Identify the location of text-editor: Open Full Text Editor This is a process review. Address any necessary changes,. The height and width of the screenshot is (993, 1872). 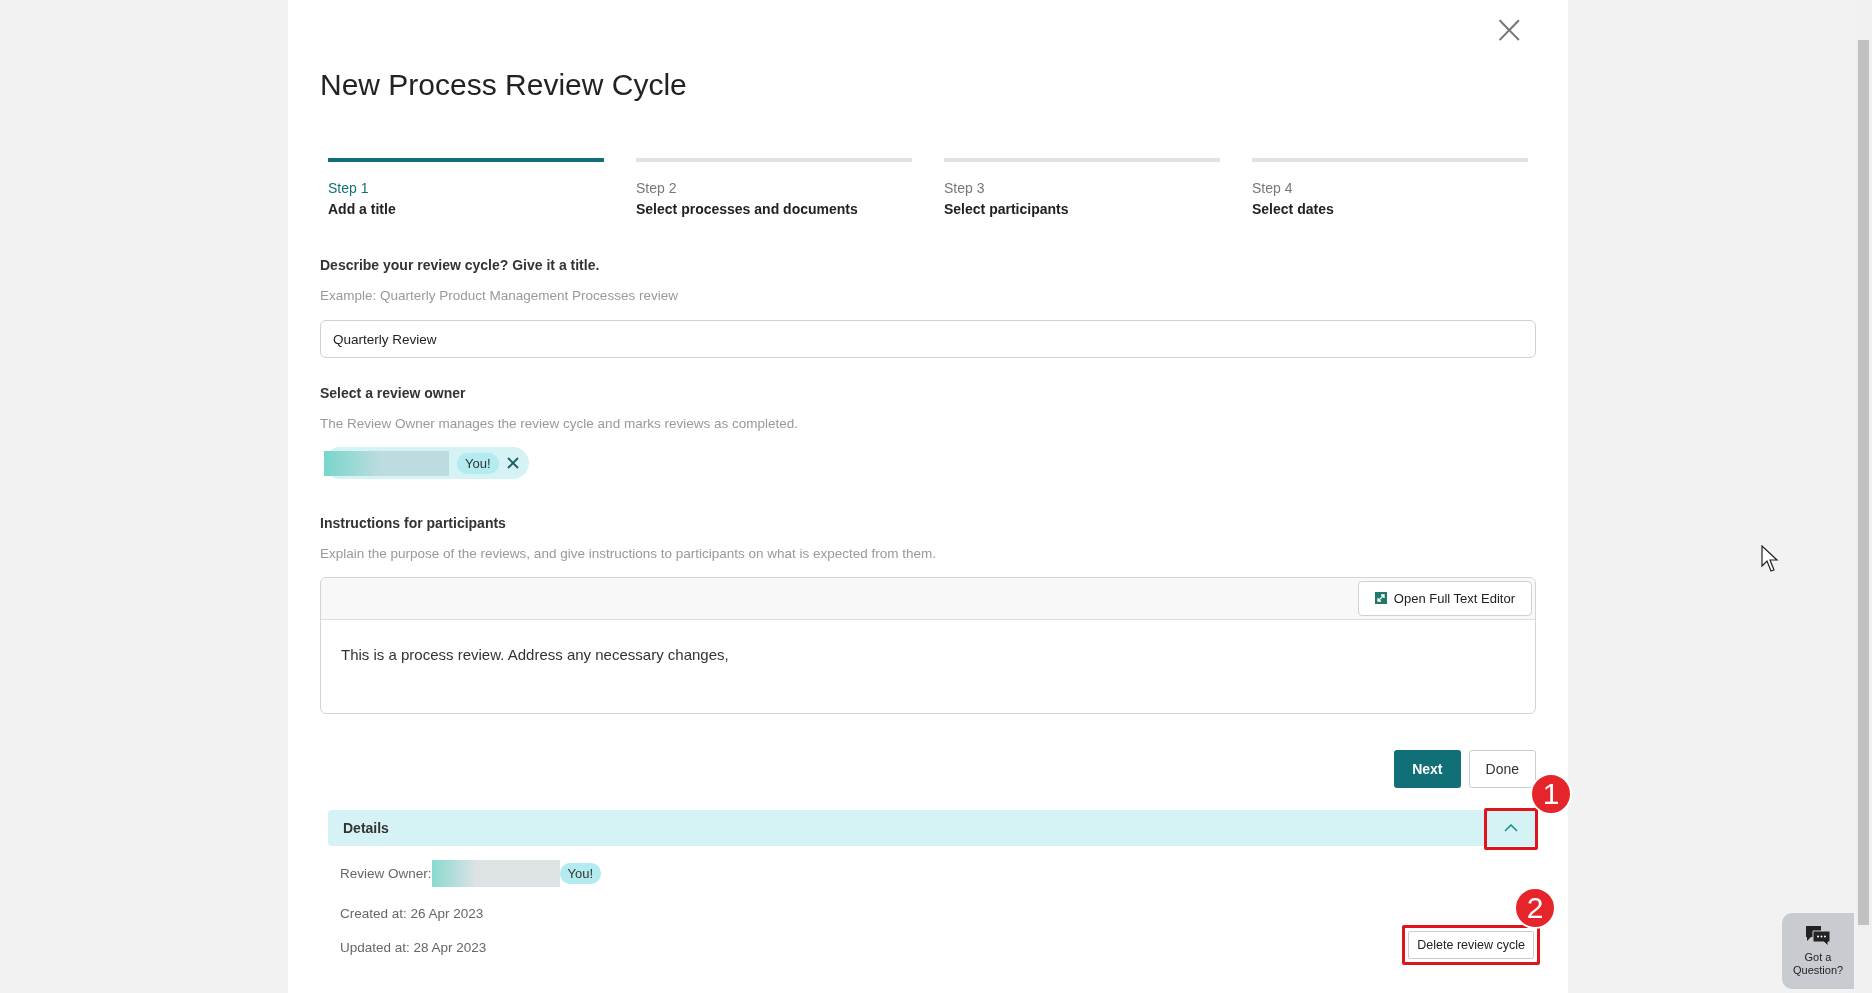
(928, 645).